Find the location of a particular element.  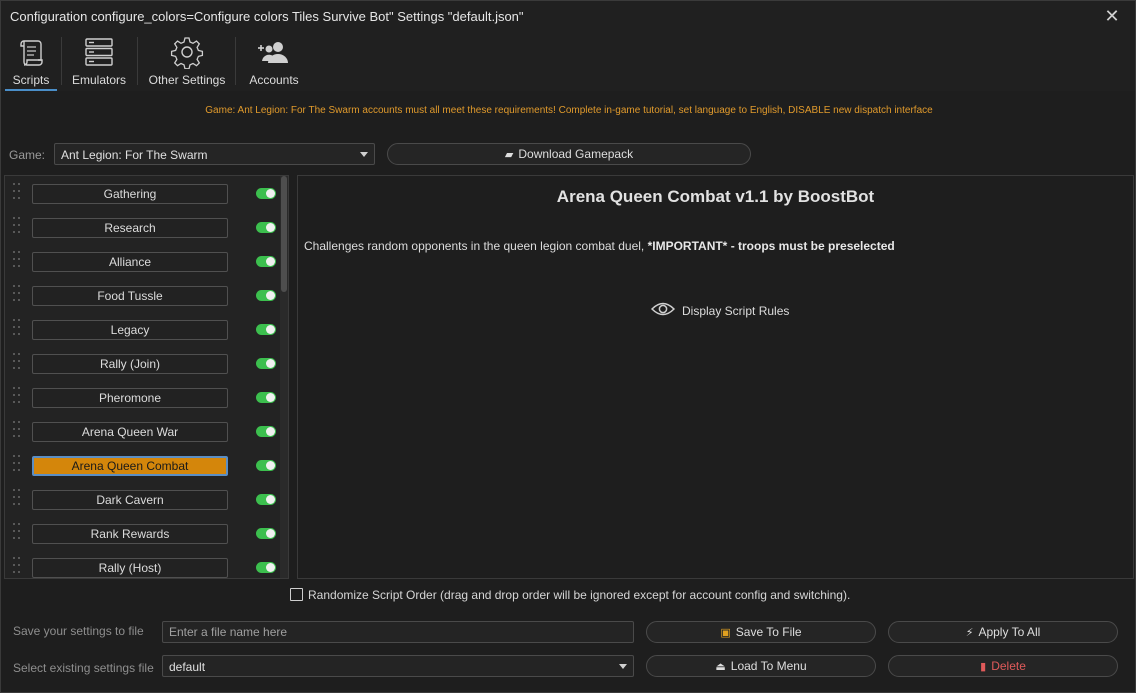

tab-accounts-label: Accounts is located at coordinates (274, 80).